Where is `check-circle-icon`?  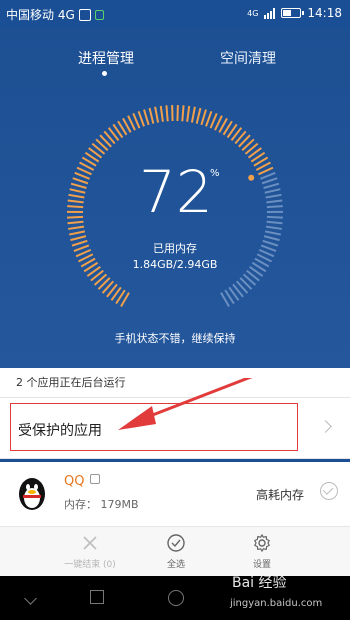 check-circle-icon is located at coordinates (176, 543).